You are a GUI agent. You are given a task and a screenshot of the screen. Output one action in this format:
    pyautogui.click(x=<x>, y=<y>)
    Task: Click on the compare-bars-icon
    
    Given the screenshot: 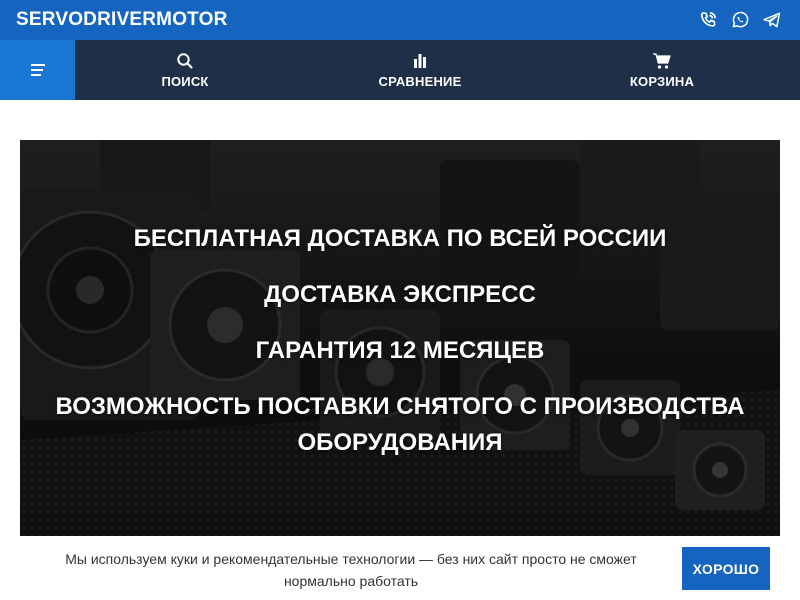 What is the action you would take?
    pyautogui.click(x=420, y=61)
    